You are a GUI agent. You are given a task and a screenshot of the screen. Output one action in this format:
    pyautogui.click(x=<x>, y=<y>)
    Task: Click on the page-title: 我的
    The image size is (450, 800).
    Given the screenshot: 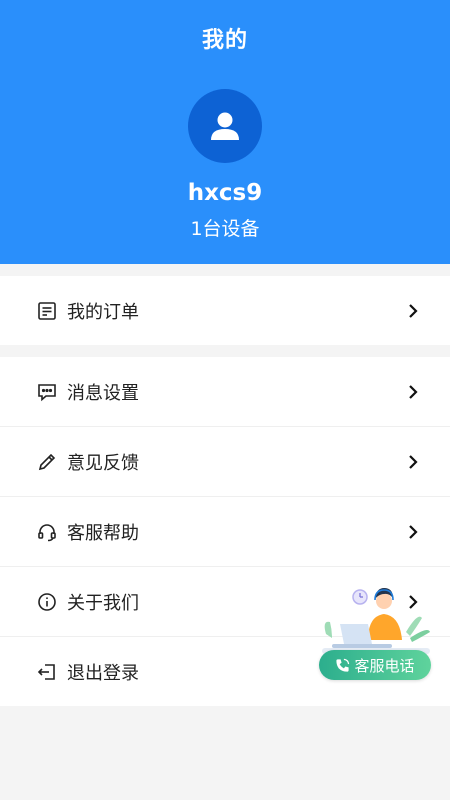 What is the action you would take?
    pyautogui.click(x=224, y=40)
    